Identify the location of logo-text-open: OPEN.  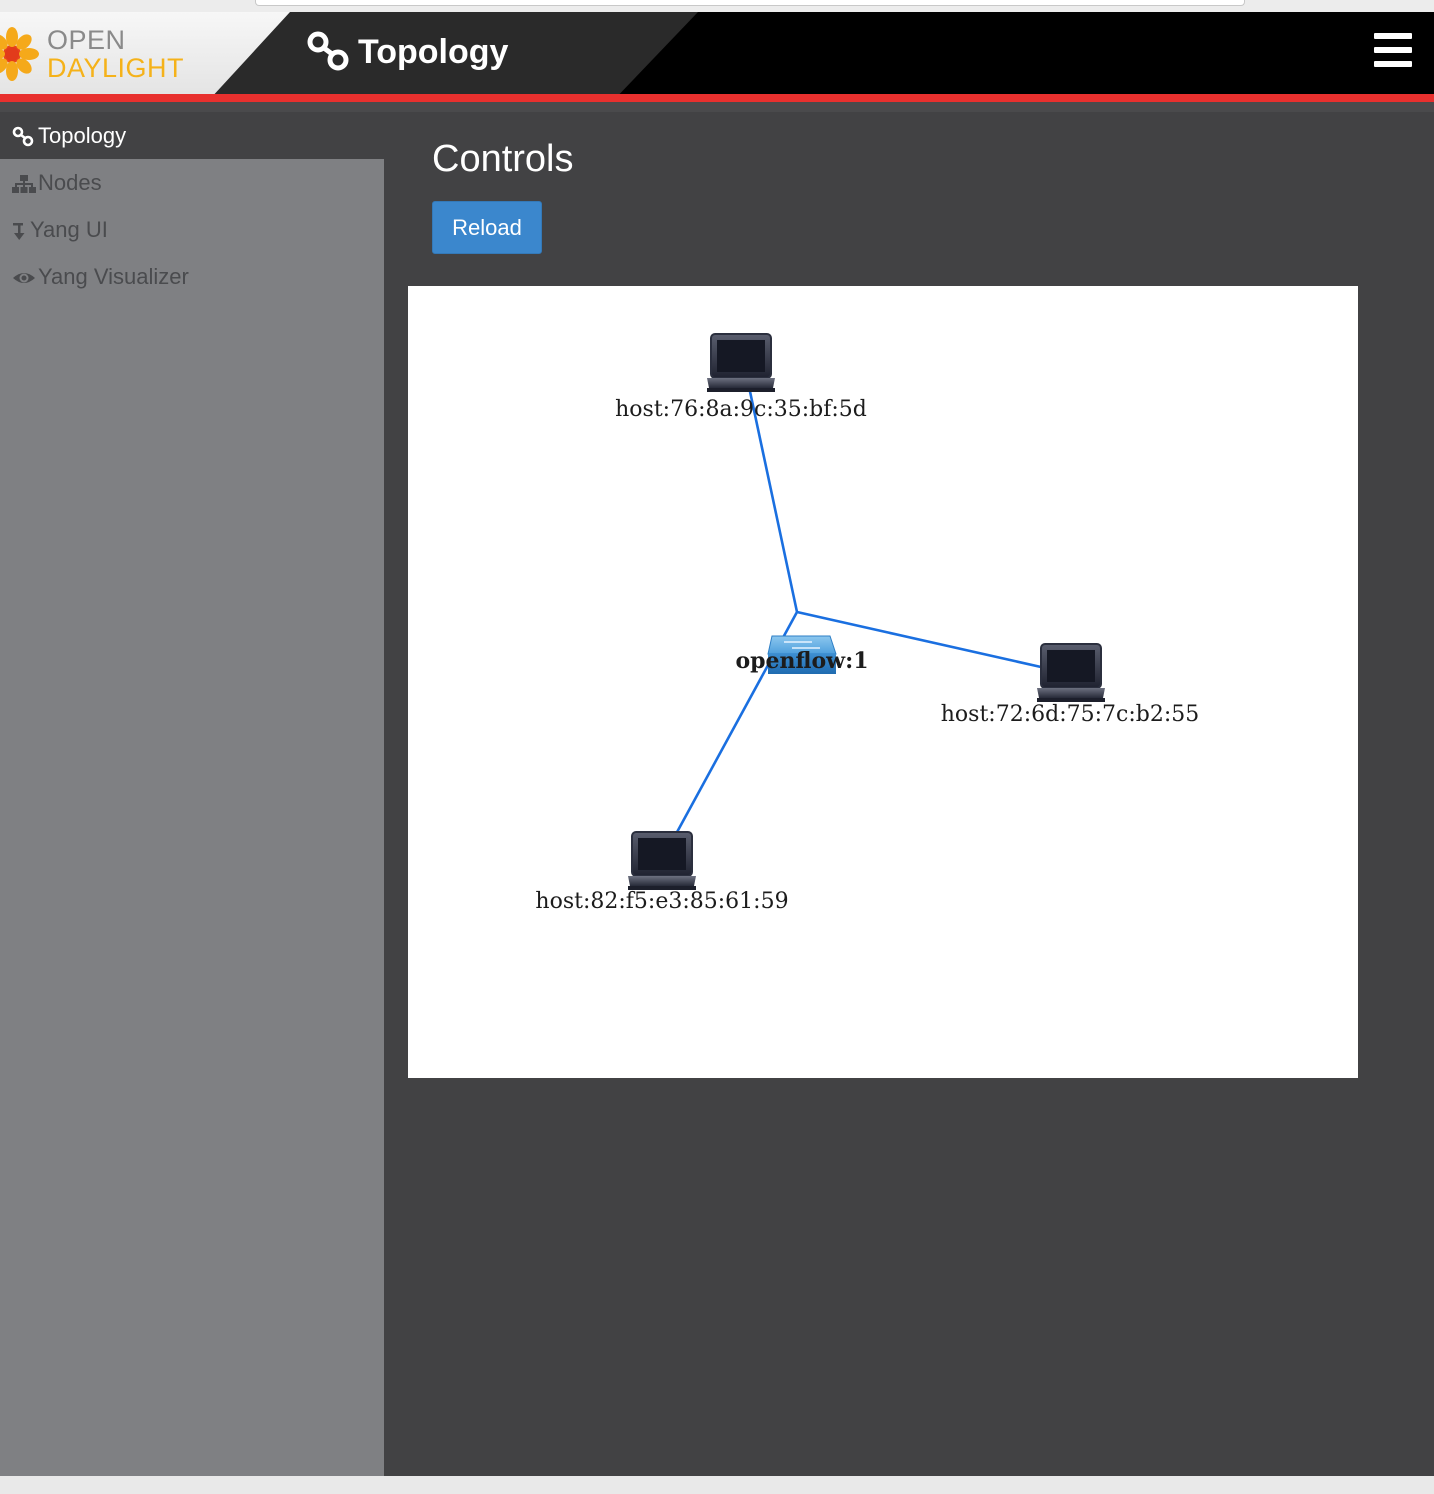
(86, 40).